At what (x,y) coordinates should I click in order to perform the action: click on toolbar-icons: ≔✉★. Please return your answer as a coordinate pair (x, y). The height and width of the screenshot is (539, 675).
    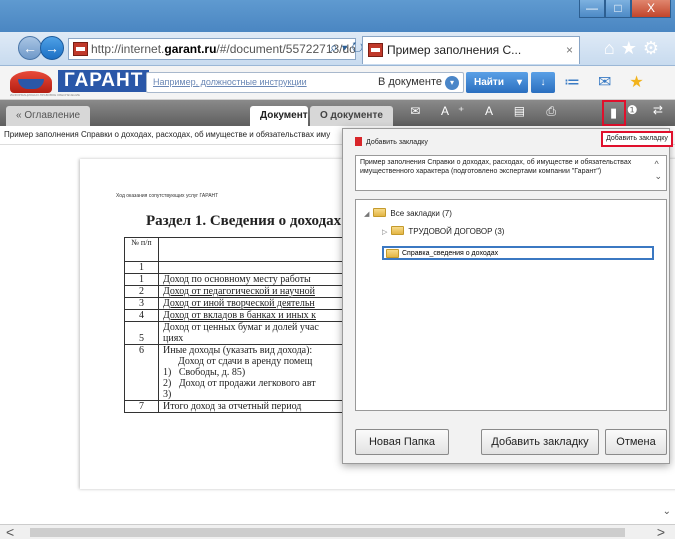
    Looking at the image, I should click on (613, 82).